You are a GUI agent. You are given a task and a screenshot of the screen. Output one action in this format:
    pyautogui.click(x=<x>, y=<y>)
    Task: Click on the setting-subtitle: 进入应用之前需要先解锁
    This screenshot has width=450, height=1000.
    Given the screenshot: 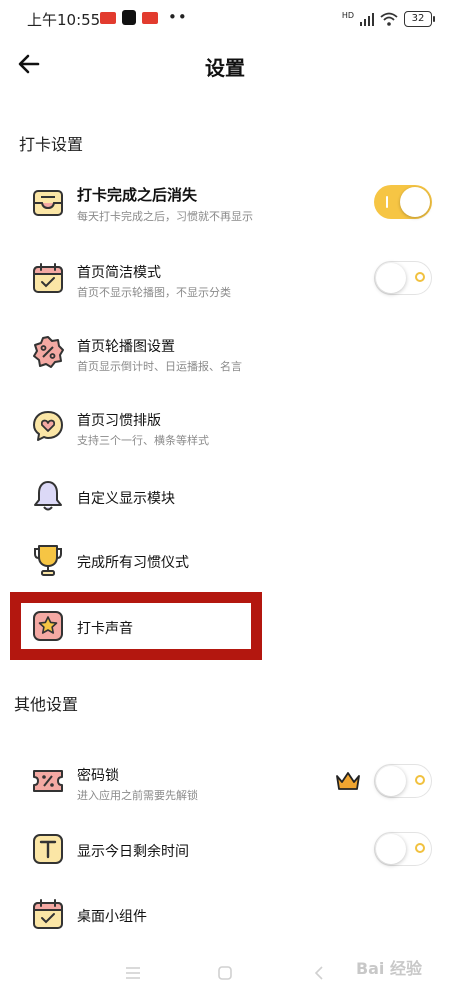 What is the action you would take?
    pyautogui.click(x=137, y=795)
    